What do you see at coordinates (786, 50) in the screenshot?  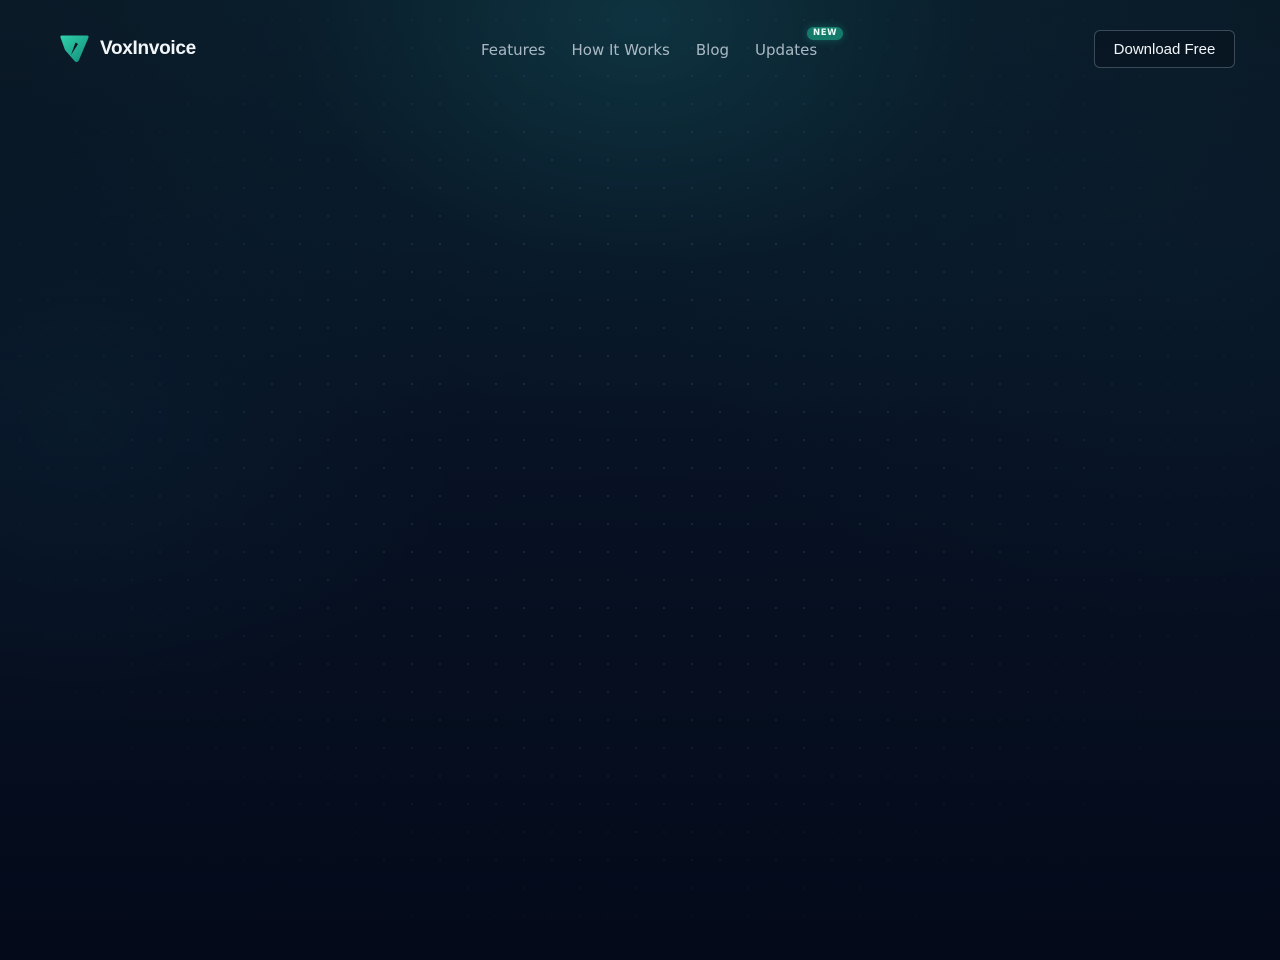 I see `nav-link-updates-label: Updates` at bounding box center [786, 50].